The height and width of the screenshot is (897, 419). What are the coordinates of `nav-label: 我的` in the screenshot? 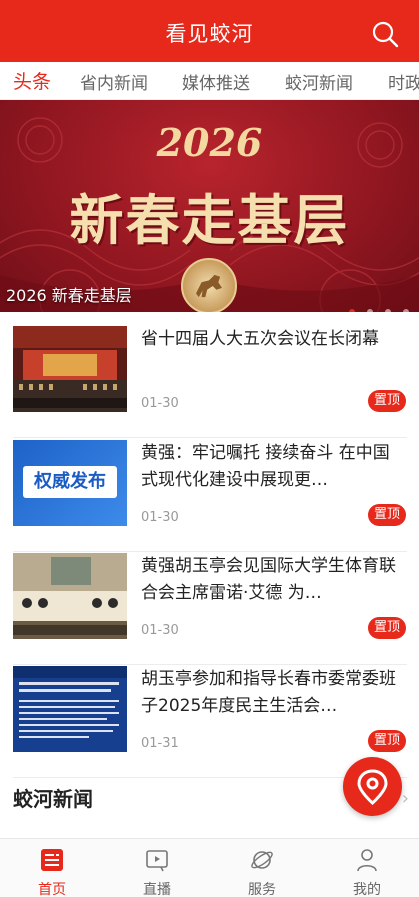 It's located at (367, 889).